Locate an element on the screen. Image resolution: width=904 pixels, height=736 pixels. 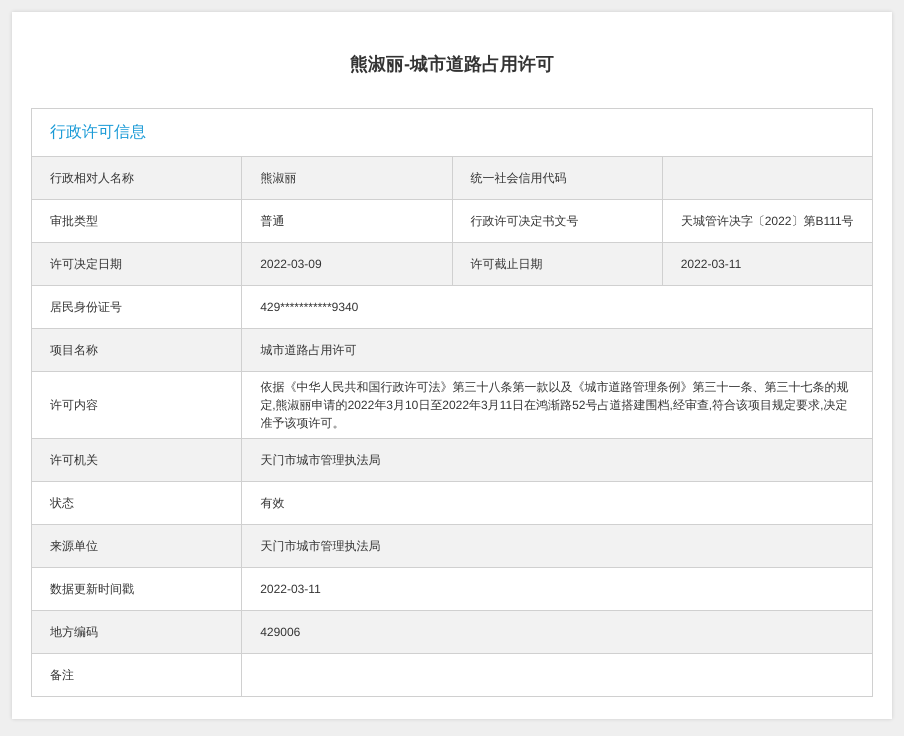
page-title: 熊淑丽-城市道路占用许可 is located at coordinates (452, 64).